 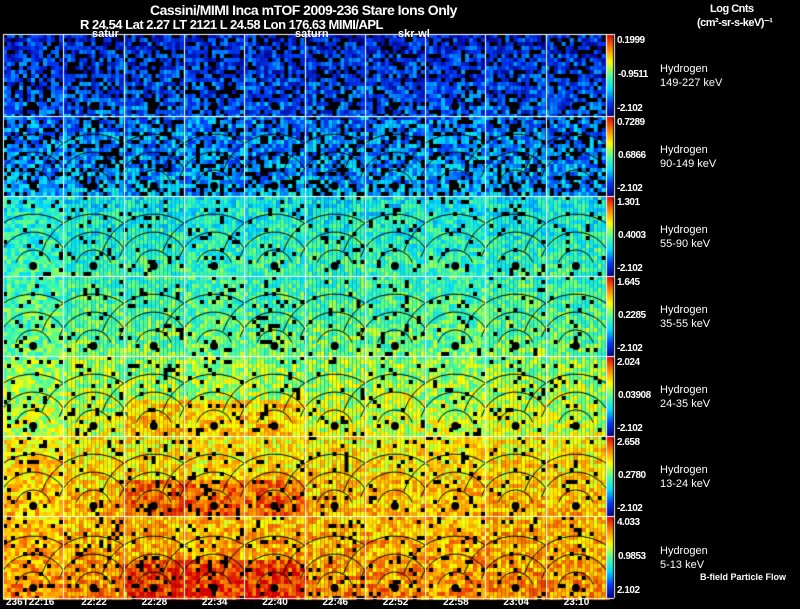 What do you see at coordinates (634, 395) in the screenshot?
I see `colorbar-mid: 0.03908` at bounding box center [634, 395].